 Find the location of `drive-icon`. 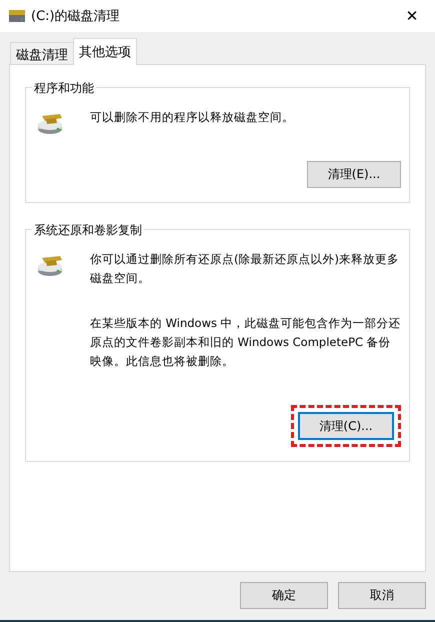

drive-icon is located at coordinates (17, 16).